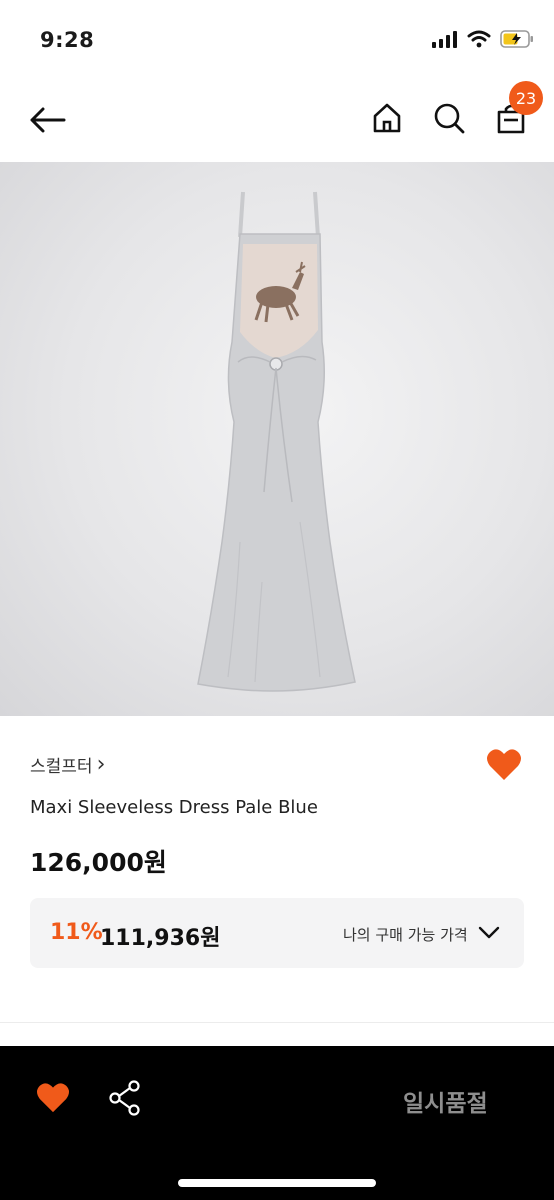 The image size is (554, 1200). I want to click on brand-link: 스컬프터 ›, so click(68, 765).